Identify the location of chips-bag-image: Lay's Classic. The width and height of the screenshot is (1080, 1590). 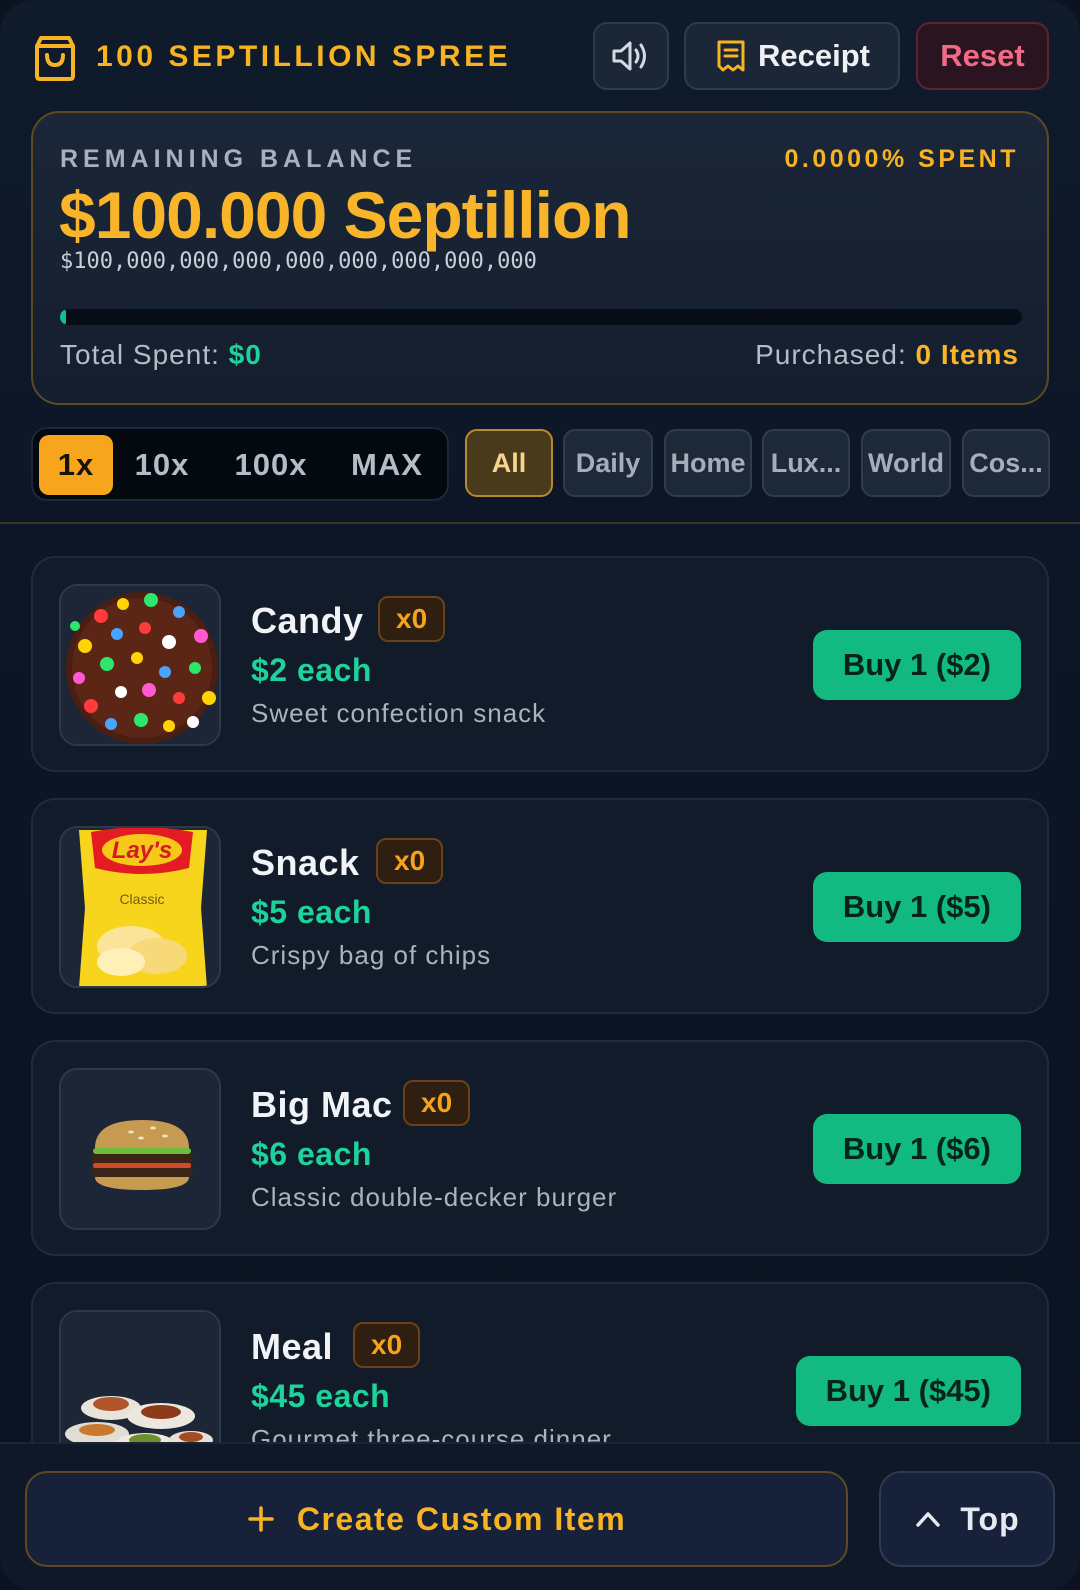
(140, 907).